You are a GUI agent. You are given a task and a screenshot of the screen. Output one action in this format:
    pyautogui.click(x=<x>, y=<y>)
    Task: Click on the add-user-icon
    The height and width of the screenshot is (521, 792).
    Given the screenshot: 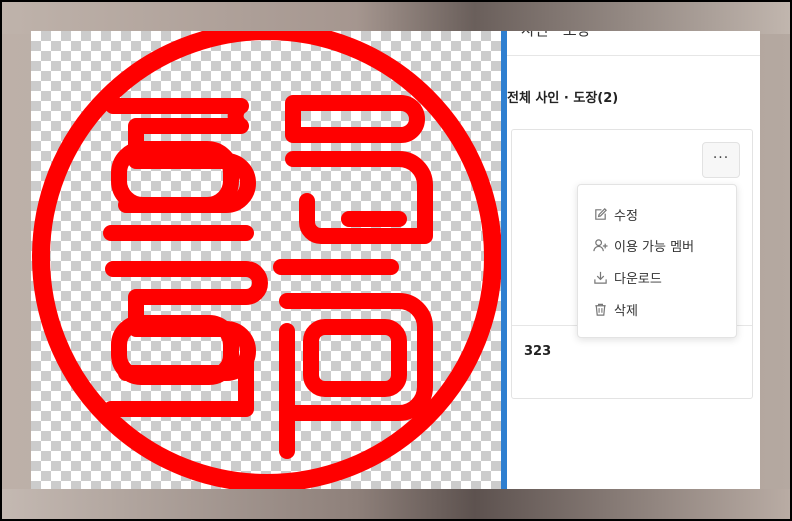 What is the action you would take?
    pyautogui.click(x=600, y=244)
    